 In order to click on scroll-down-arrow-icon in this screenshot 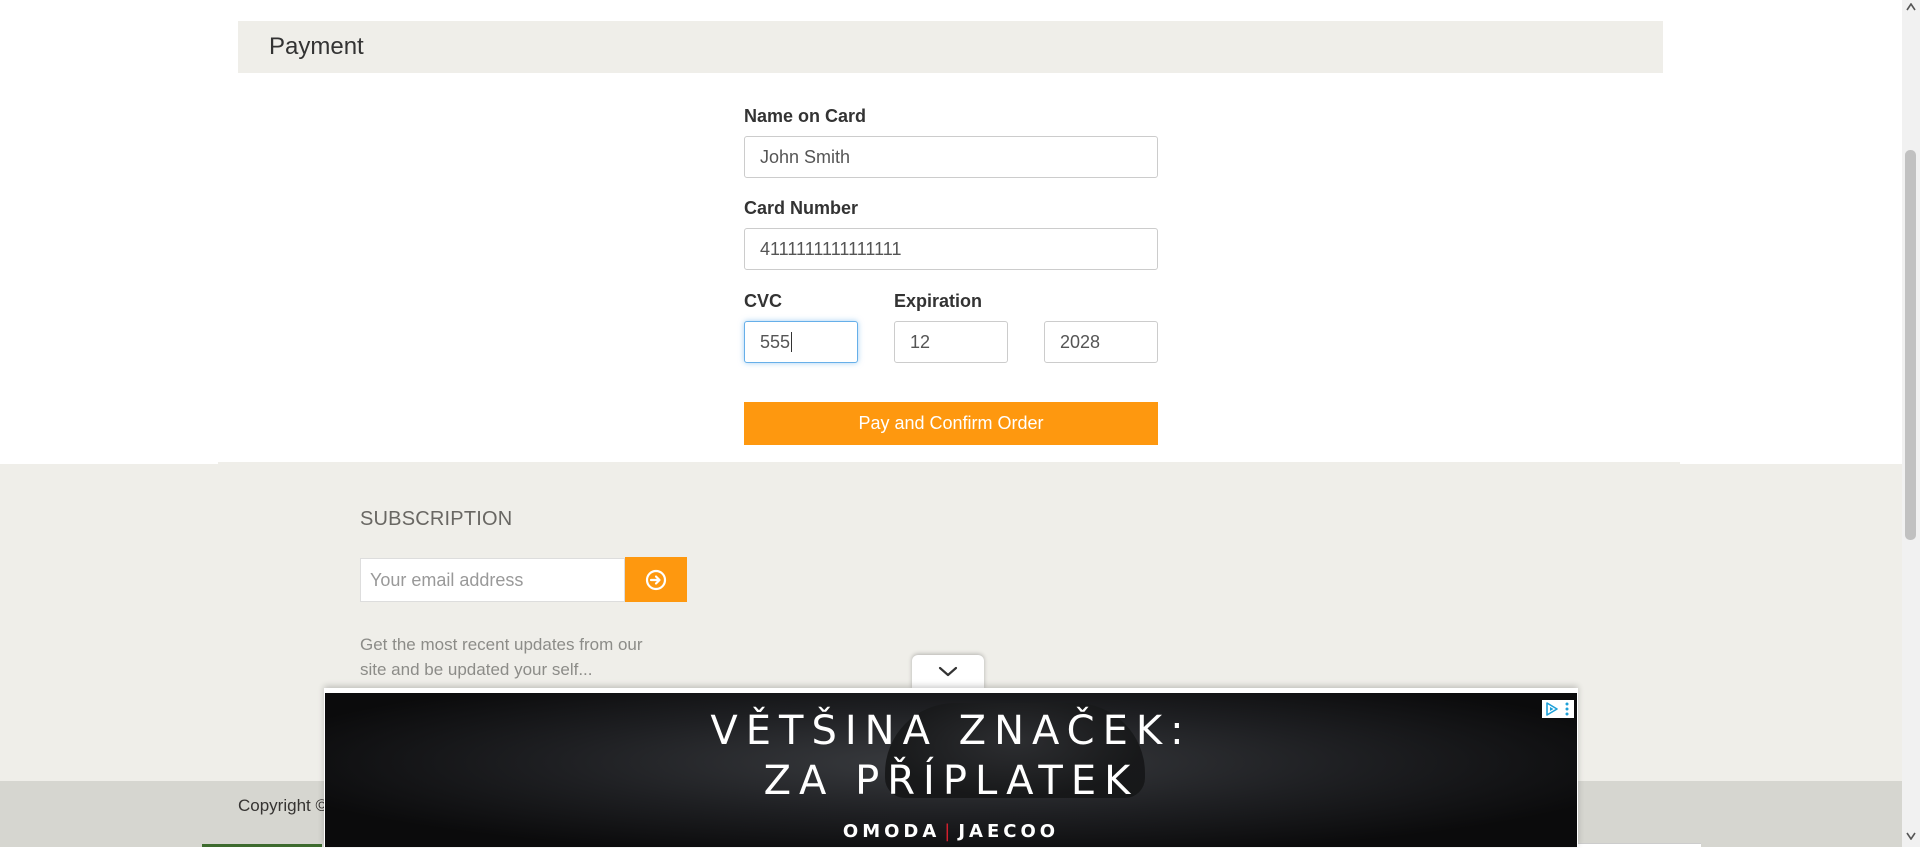, I will do `click(1911, 836)`.